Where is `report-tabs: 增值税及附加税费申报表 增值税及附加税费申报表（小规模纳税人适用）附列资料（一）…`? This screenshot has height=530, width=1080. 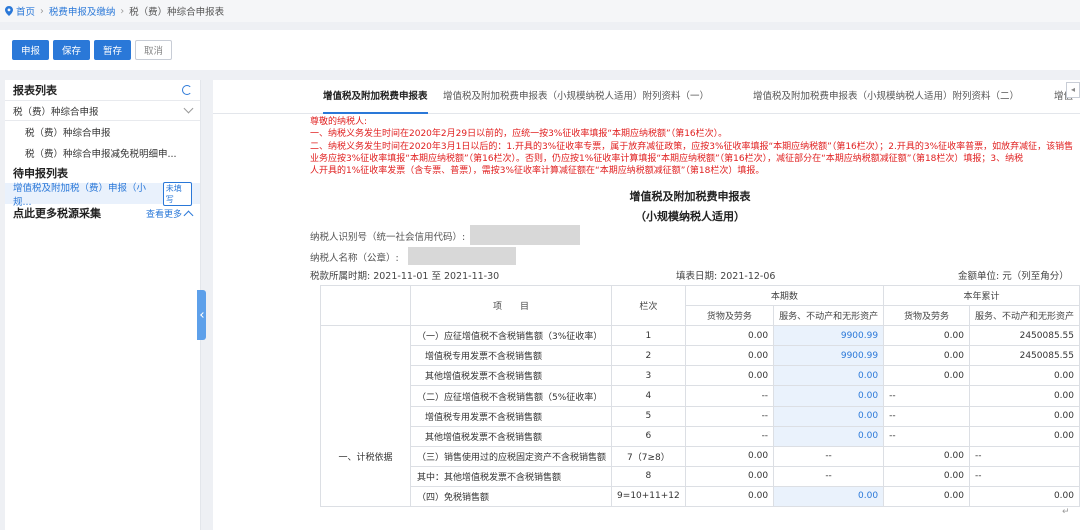
report-tabs: 增值税及附加税费申报表 增值税及附加税费申报表（小规模纳税人适用）附列资料（一）… is located at coordinates (646, 97).